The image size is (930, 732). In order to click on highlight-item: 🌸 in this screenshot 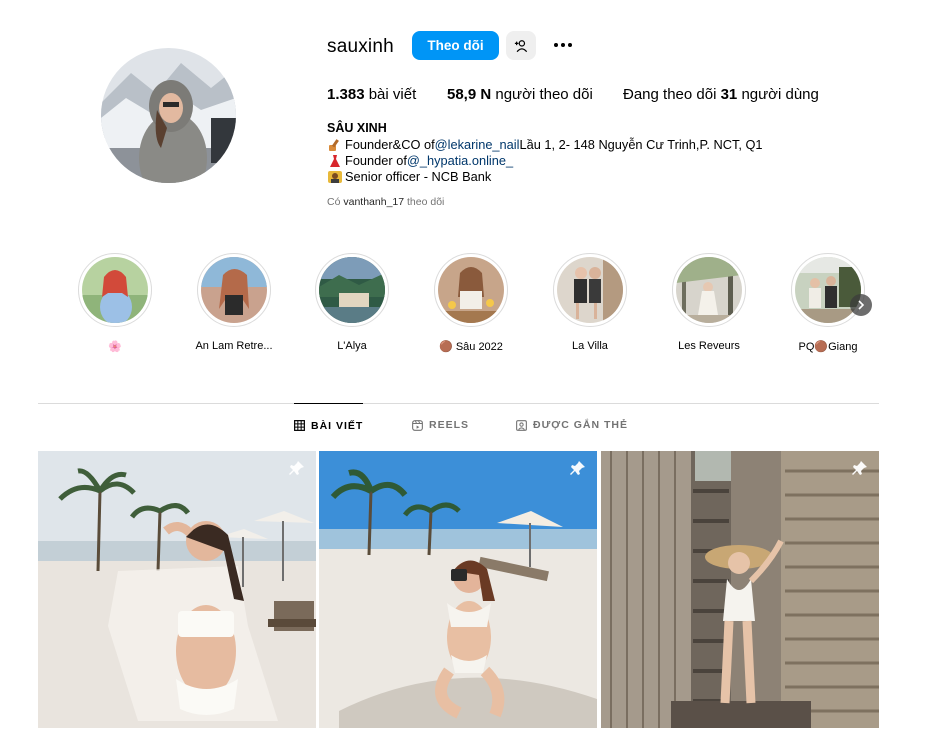, I will do `click(115, 303)`.